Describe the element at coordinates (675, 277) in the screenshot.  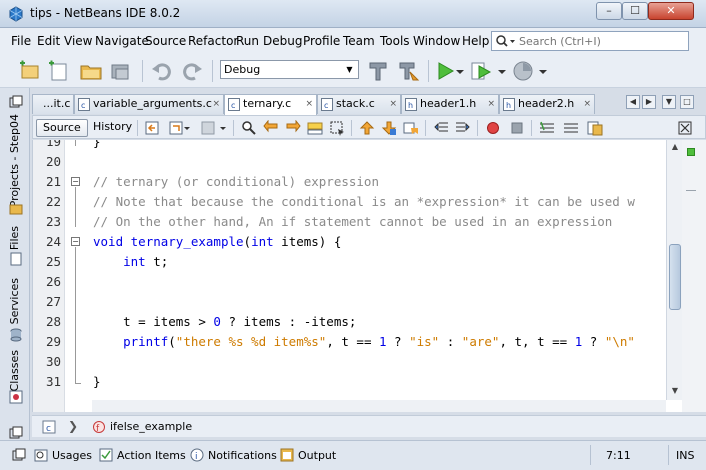
I see `scrollbar-thumb` at that location.